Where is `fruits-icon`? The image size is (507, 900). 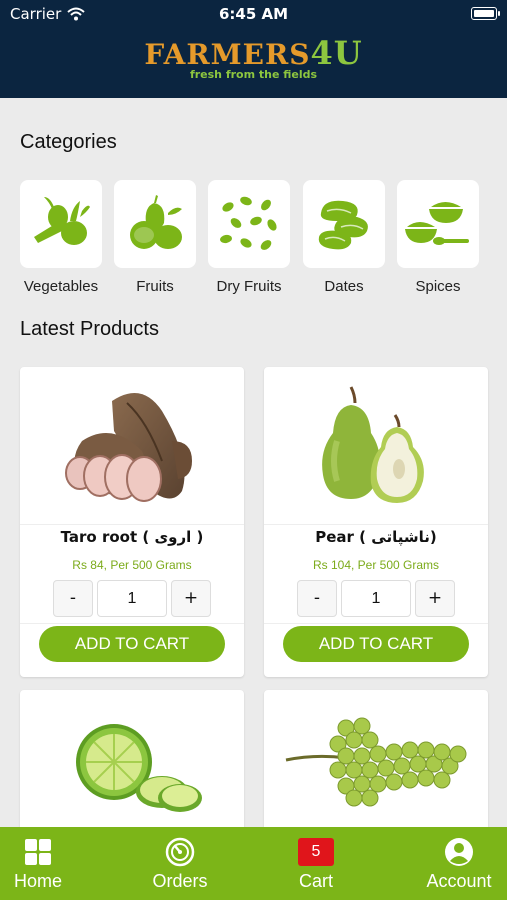 fruits-icon is located at coordinates (156, 222).